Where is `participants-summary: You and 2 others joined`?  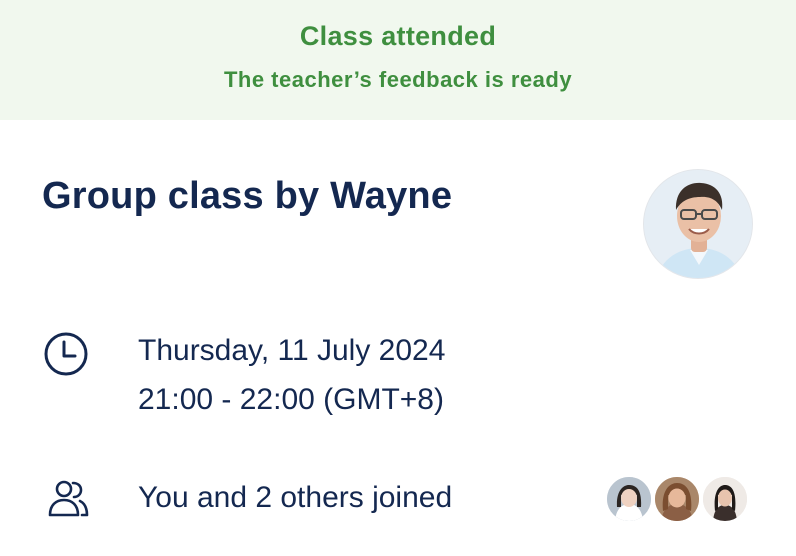 participants-summary: You and 2 others joined is located at coordinates (295, 497).